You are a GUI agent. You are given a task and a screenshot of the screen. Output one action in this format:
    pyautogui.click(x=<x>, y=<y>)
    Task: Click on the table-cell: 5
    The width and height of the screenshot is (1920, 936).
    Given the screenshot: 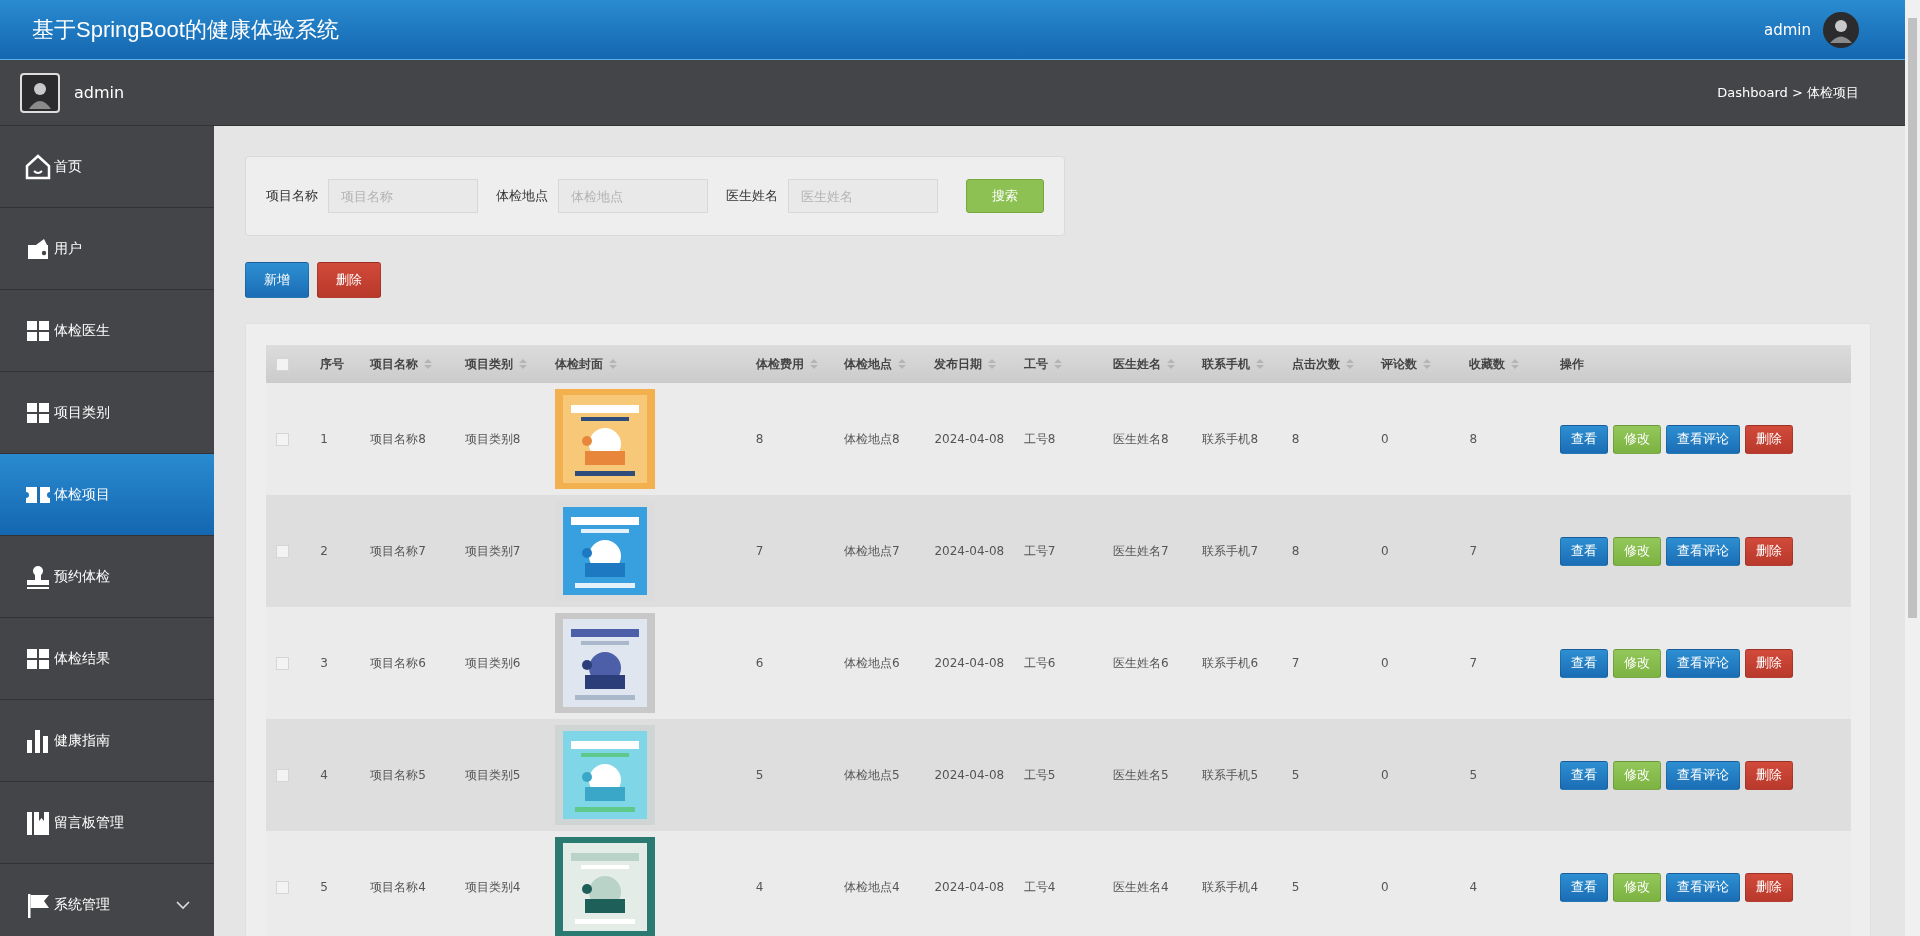 What is the action you would take?
    pyautogui.click(x=759, y=775)
    